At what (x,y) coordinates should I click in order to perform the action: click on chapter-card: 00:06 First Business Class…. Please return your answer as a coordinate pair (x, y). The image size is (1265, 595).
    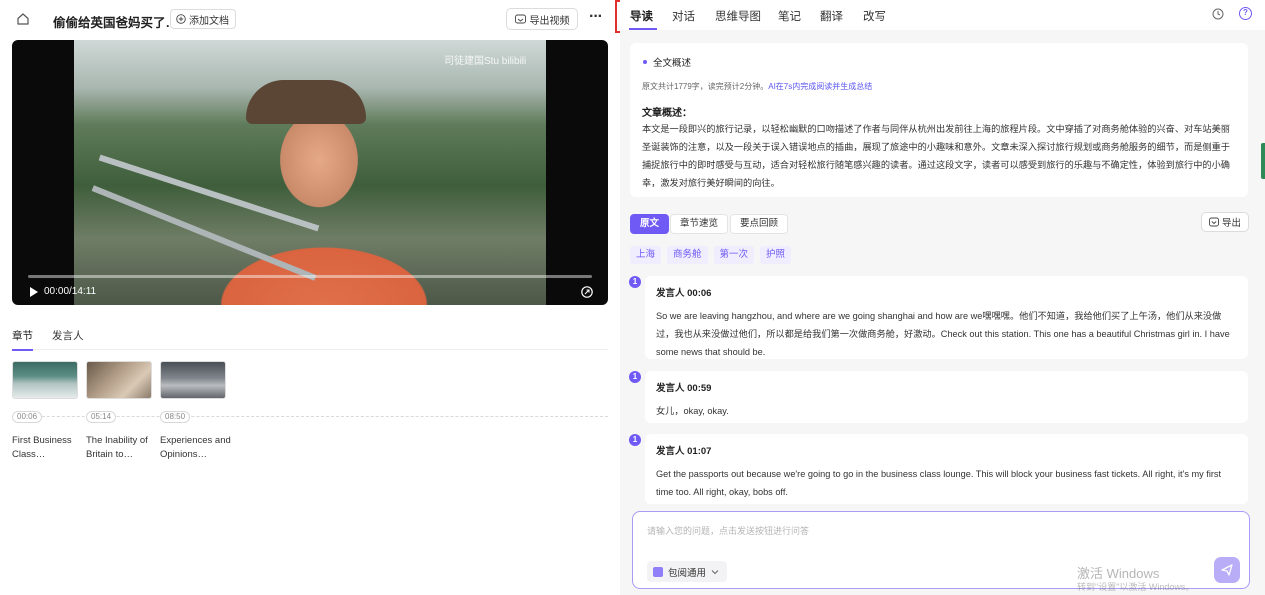
    Looking at the image, I should click on (45, 410).